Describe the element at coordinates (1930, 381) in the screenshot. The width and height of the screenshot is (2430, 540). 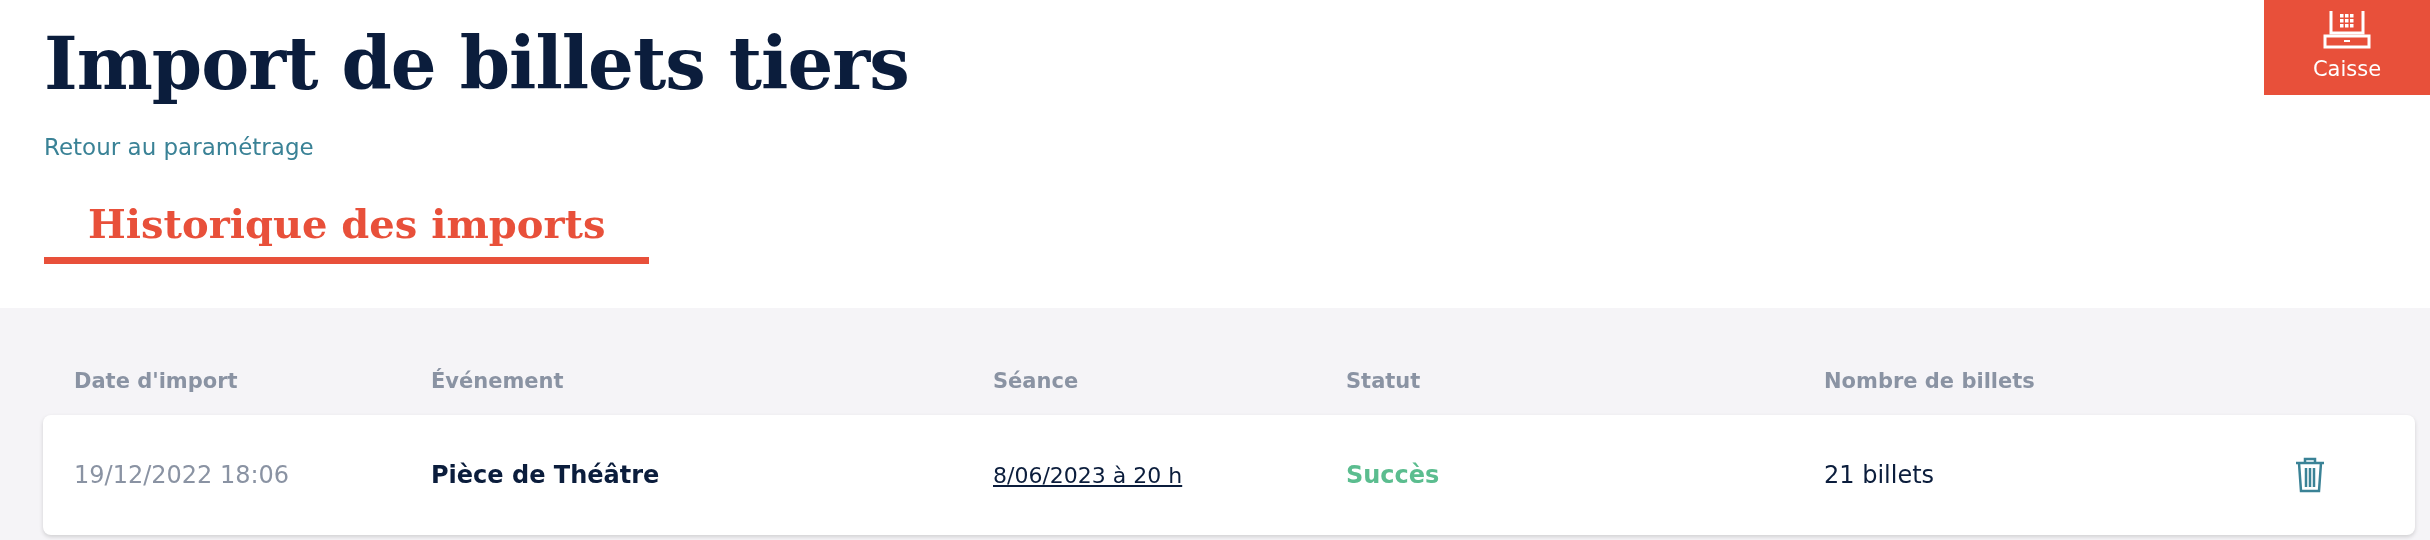
I see `column-header: Nombre de billets` at that location.